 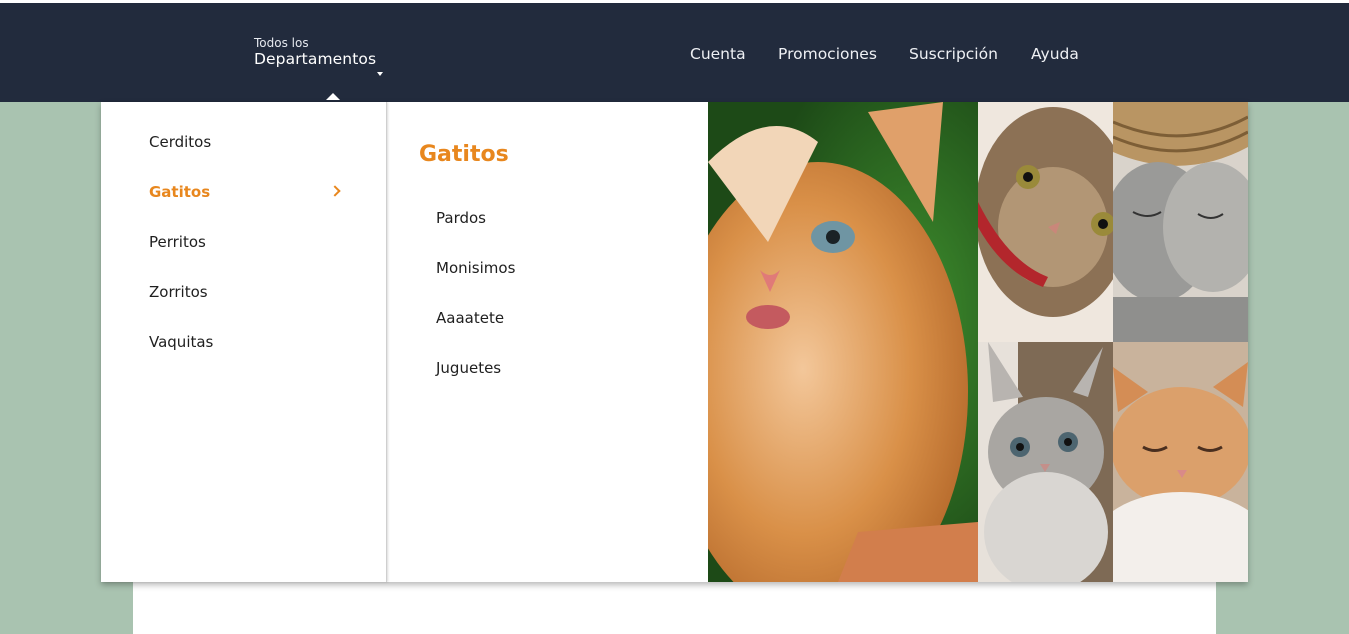 What do you see at coordinates (1180, 462) in the screenshot?
I see `kitten-photo-sleepy` at bounding box center [1180, 462].